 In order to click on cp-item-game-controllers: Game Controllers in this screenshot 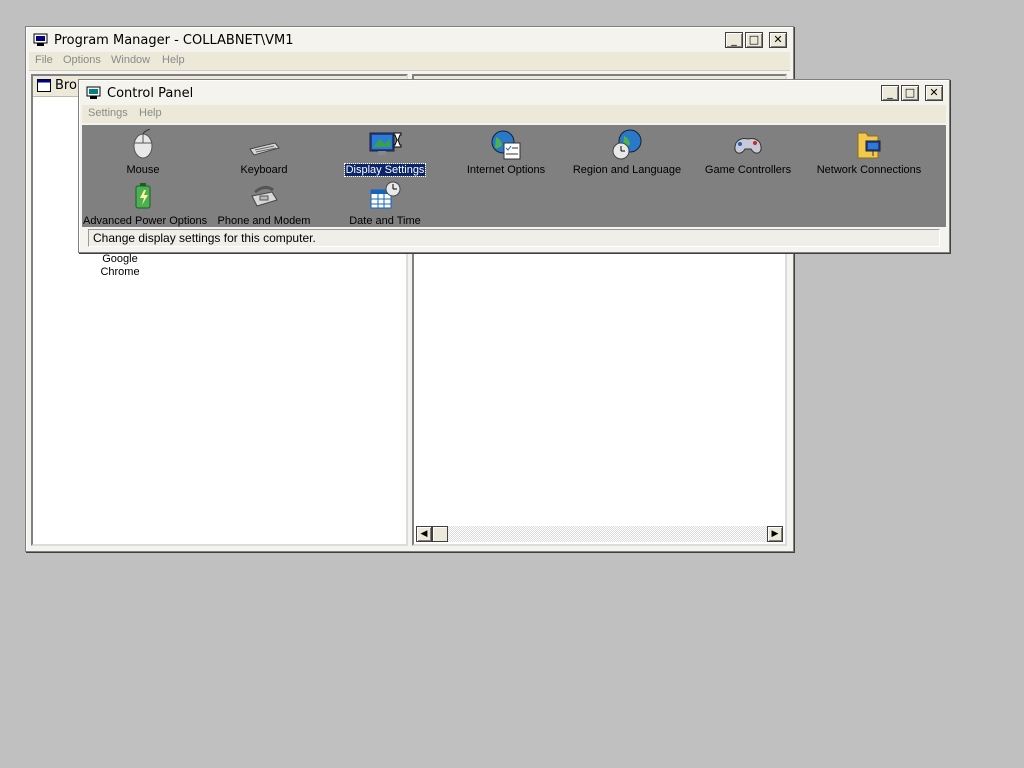, I will do `click(748, 152)`.